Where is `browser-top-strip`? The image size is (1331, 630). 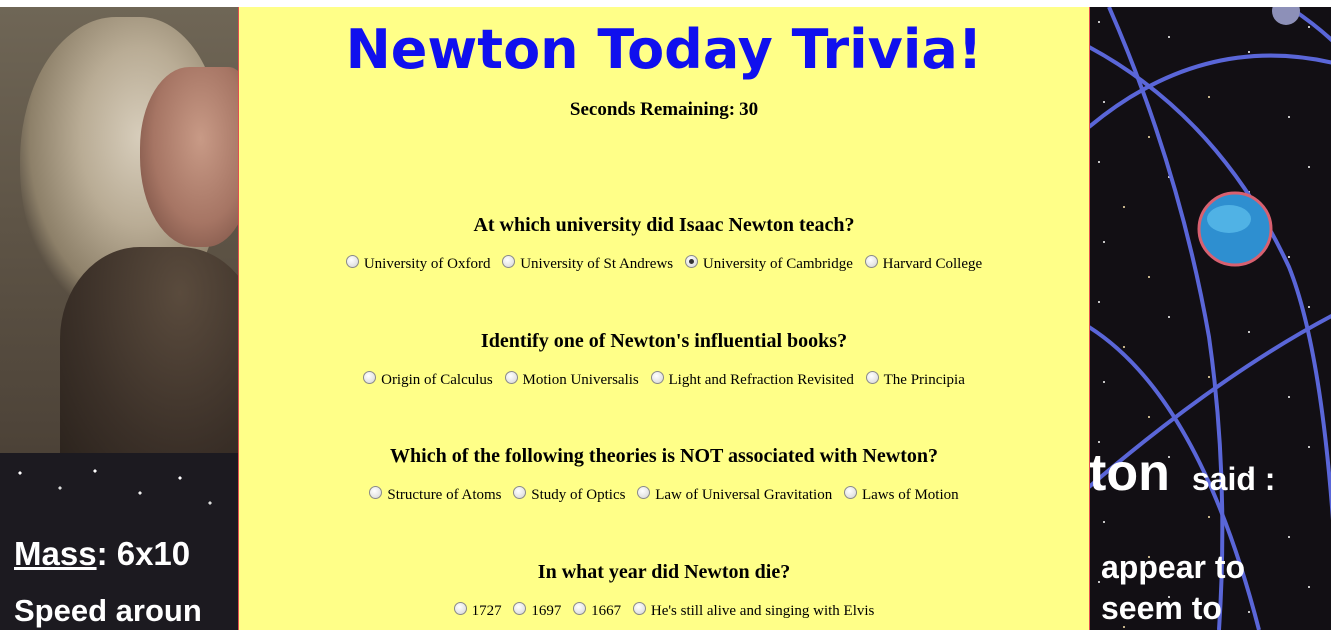 browser-top-strip is located at coordinates (665, 3).